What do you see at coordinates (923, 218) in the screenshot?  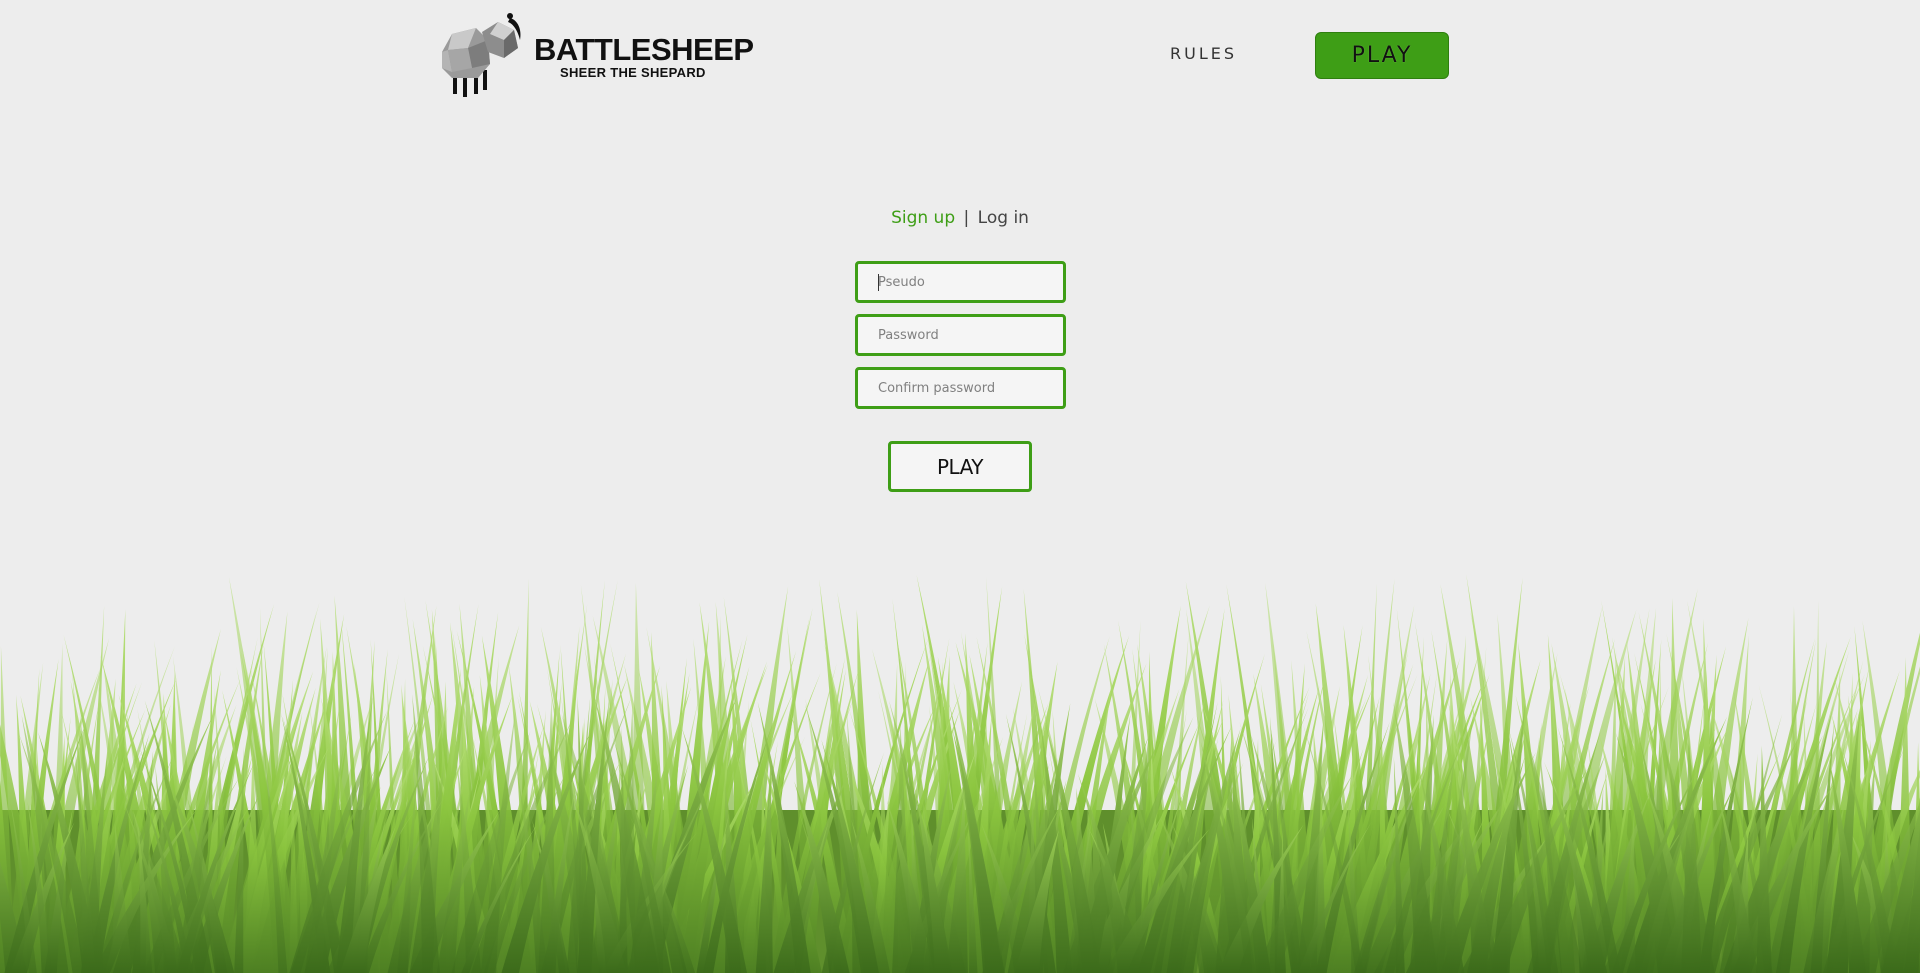 I see `signup-tab: Sign up` at bounding box center [923, 218].